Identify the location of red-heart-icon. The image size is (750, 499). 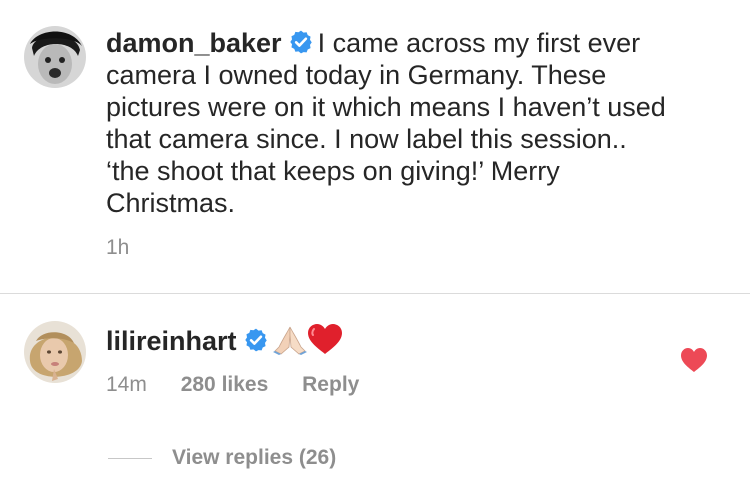
(324, 339).